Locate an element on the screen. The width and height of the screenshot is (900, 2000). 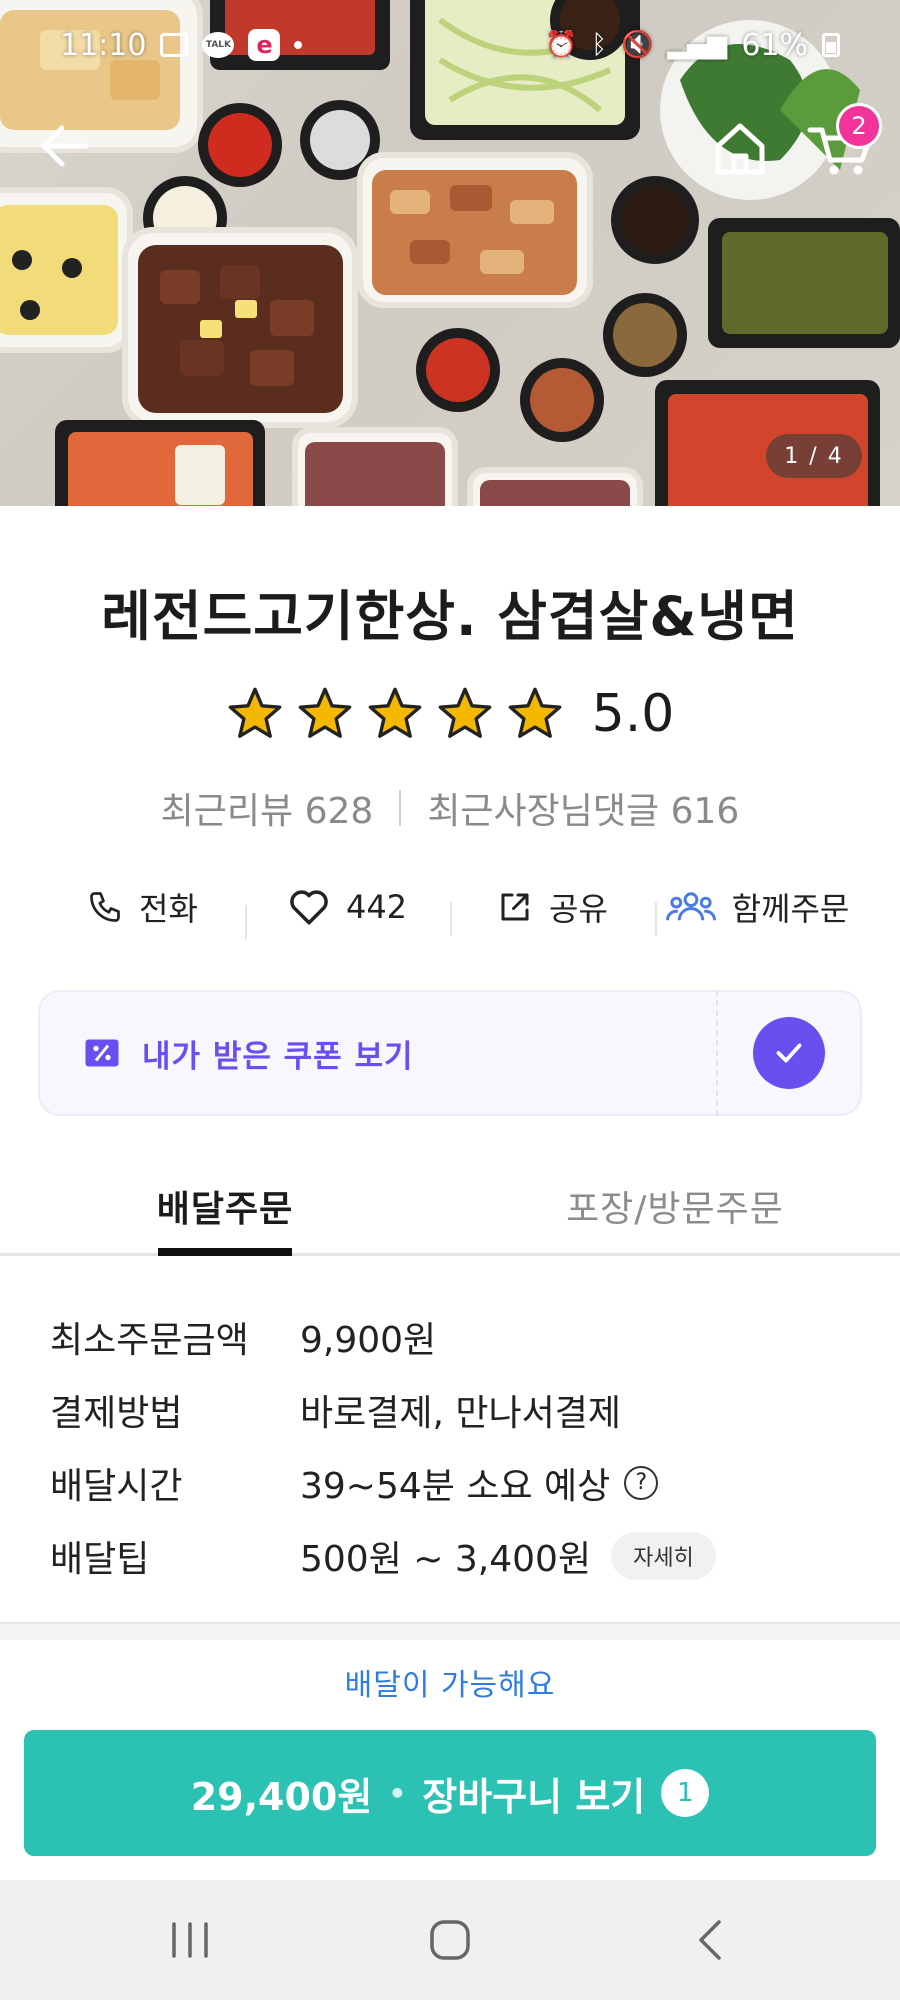
chevron-left-icon is located at coordinates (710, 1940).